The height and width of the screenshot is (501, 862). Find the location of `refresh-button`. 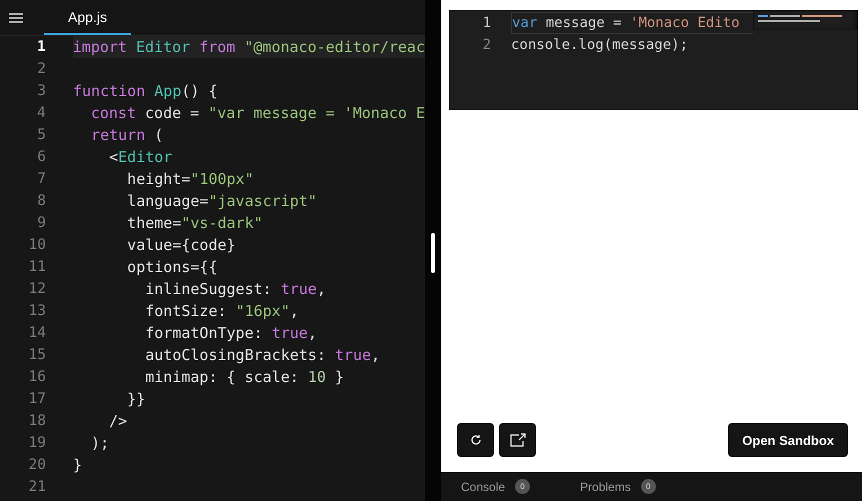

refresh-button is located at coordinates (475, 440).